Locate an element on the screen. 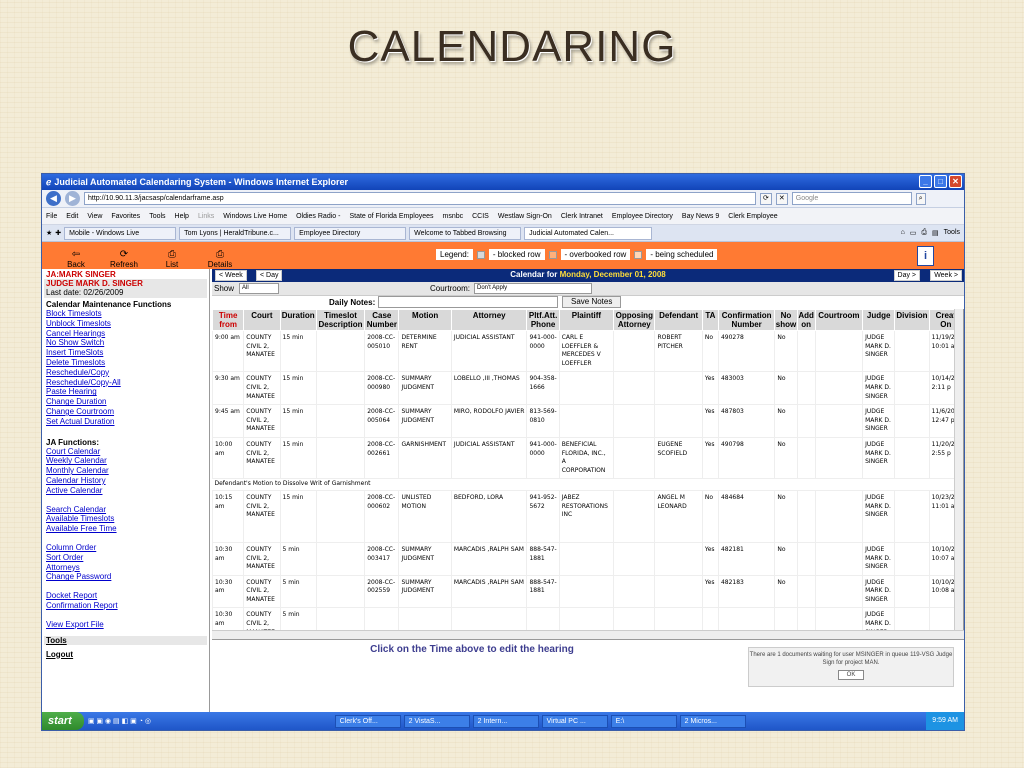 Image resolution: width=1024 pixels, height=768 pixels. sidebar-link: Insert TimeSlots is located at coordinates (125, 353).